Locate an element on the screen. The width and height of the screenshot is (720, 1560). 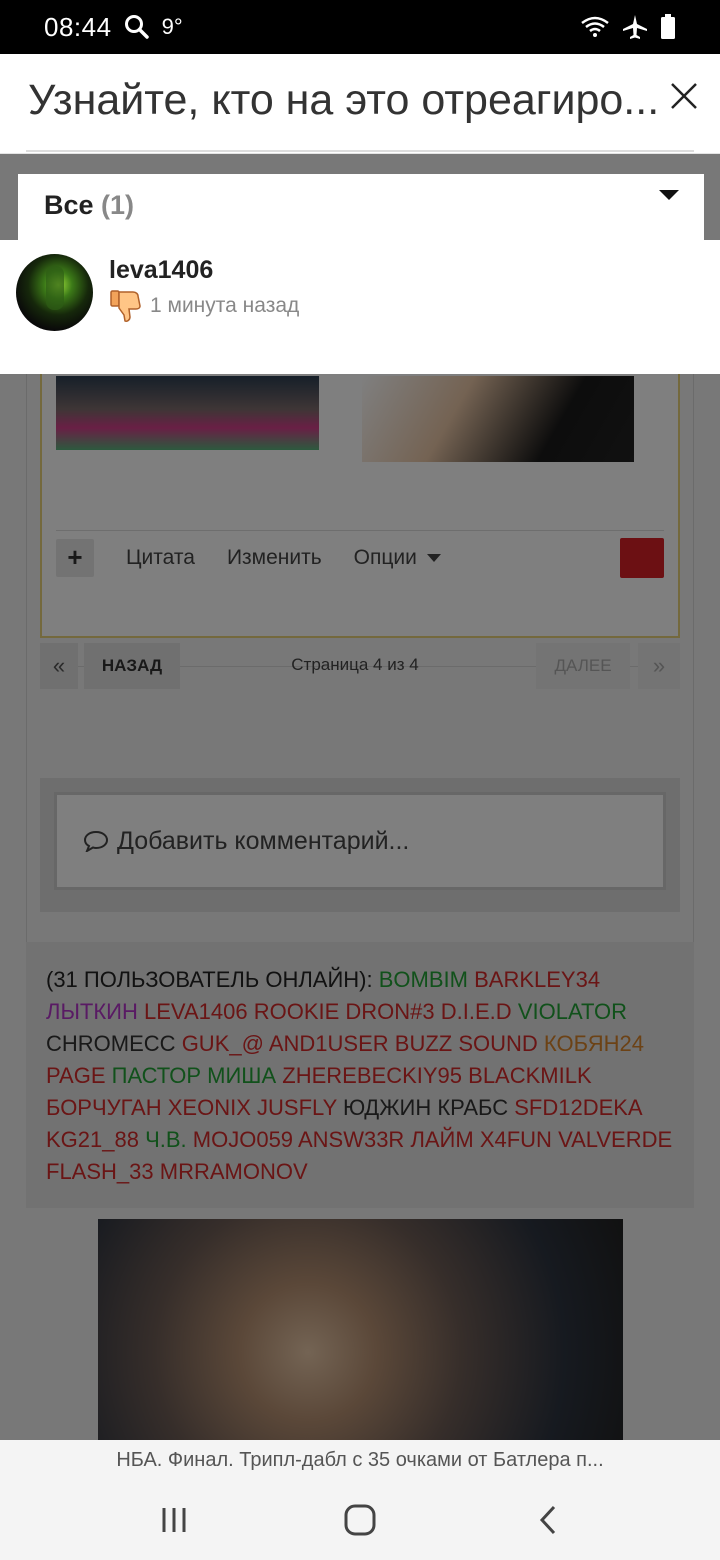
search-icon is located at coordinates (136, 27).